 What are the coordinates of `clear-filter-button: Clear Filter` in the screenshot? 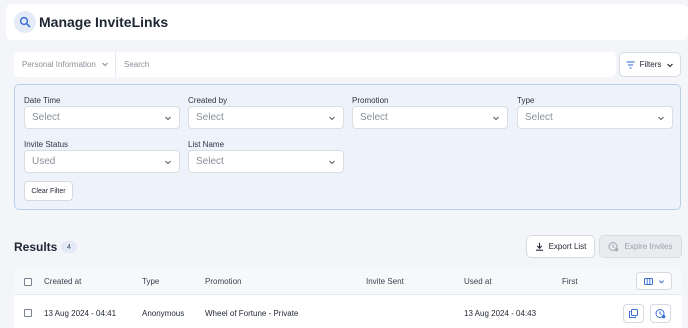 It's located at (48, 191).